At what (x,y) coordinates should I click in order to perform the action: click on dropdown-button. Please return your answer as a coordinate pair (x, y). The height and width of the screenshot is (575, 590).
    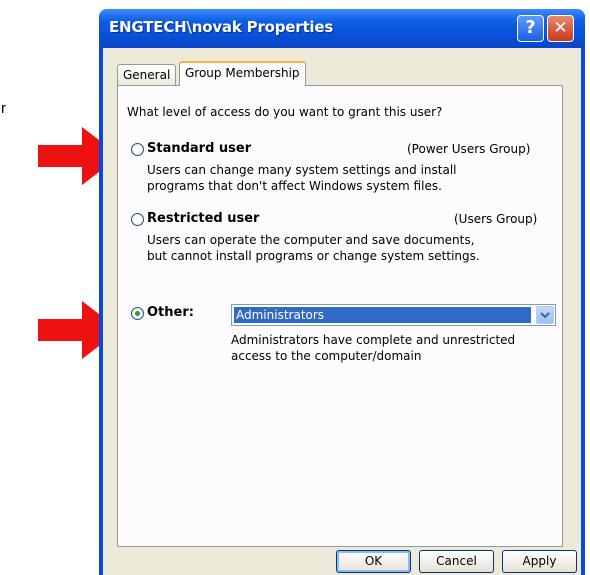
    Looking at the image, I should click on (545, 315).